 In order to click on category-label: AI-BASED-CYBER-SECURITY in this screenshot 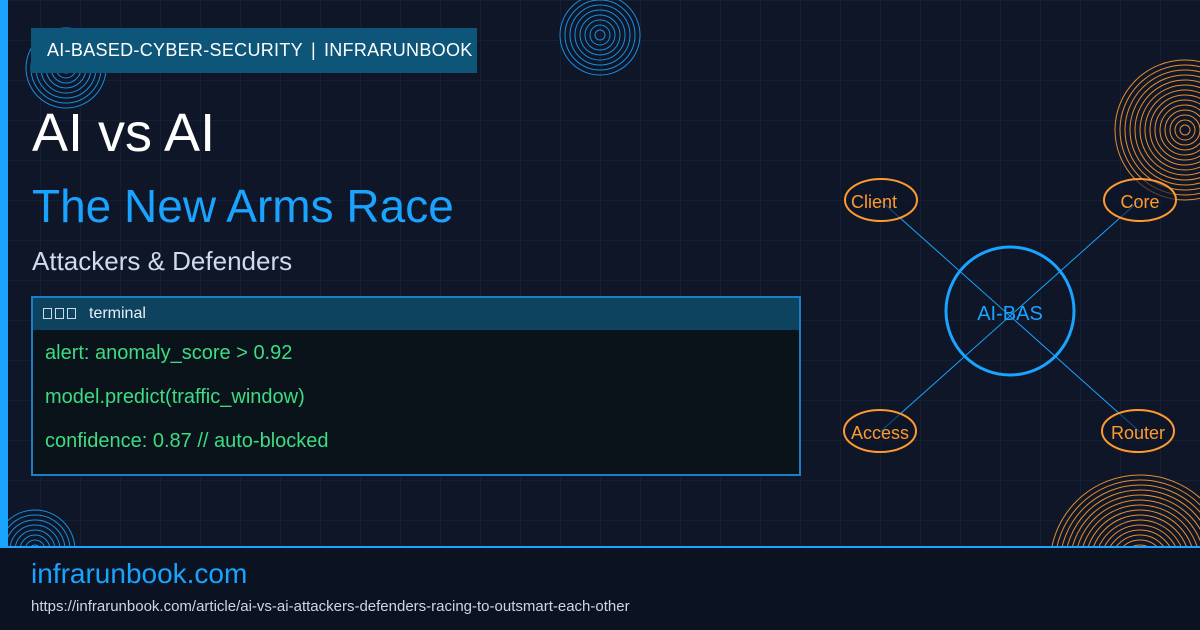, I will do `click(175, 50)`.